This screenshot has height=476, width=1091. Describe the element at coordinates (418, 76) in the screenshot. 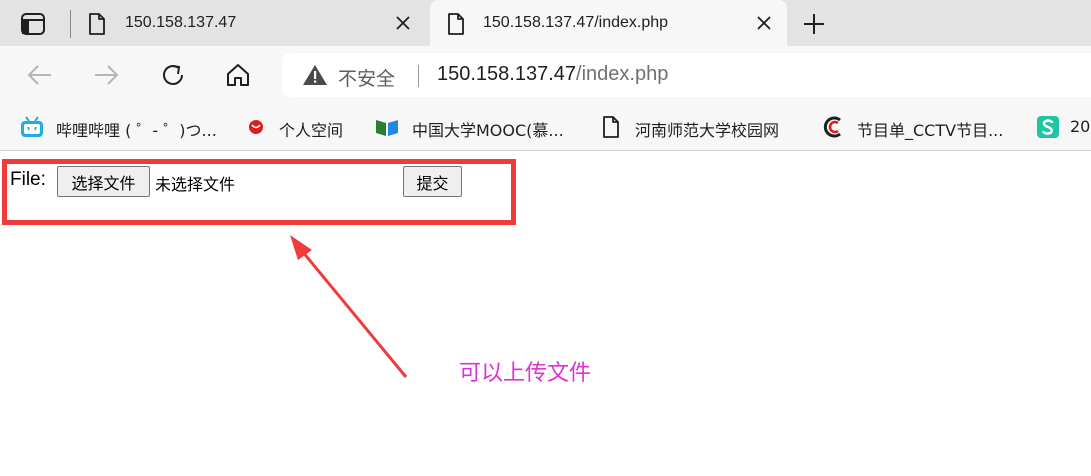

I see `url-divider` at that location.